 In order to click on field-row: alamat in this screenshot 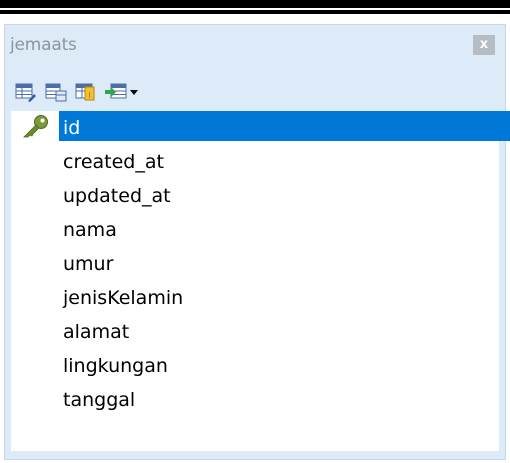, I will do `click(255, 332)`.